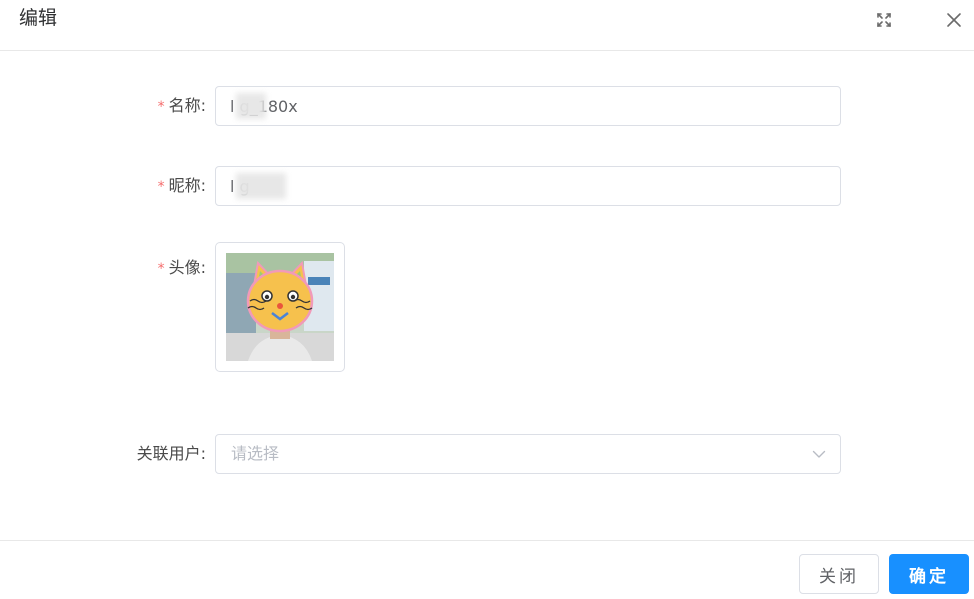 The height and width of the screenshot is (599, 974). What do you see at coordinates (528, 186) in the screenshot?
I see `nickname-input` at bounding box center [528, 186].